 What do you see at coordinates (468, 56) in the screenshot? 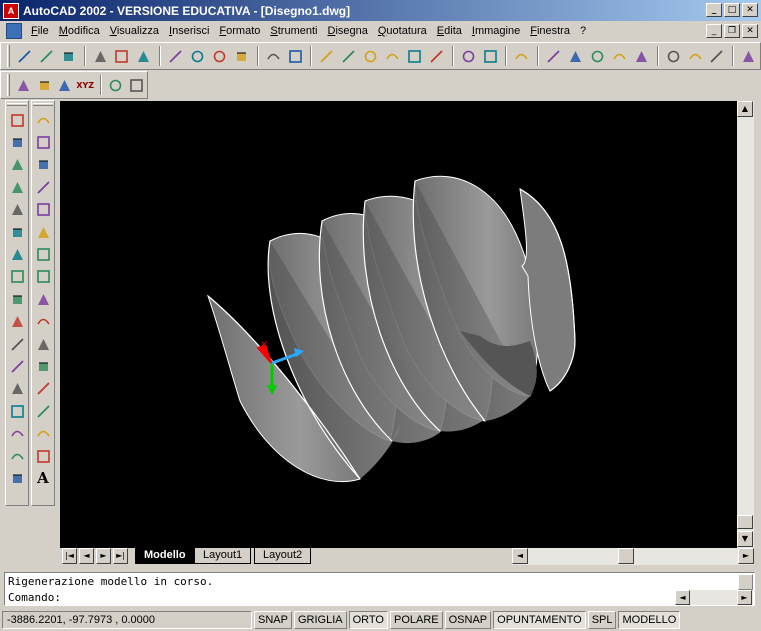
I see `ucs-button` at bounding box center [468, 56].